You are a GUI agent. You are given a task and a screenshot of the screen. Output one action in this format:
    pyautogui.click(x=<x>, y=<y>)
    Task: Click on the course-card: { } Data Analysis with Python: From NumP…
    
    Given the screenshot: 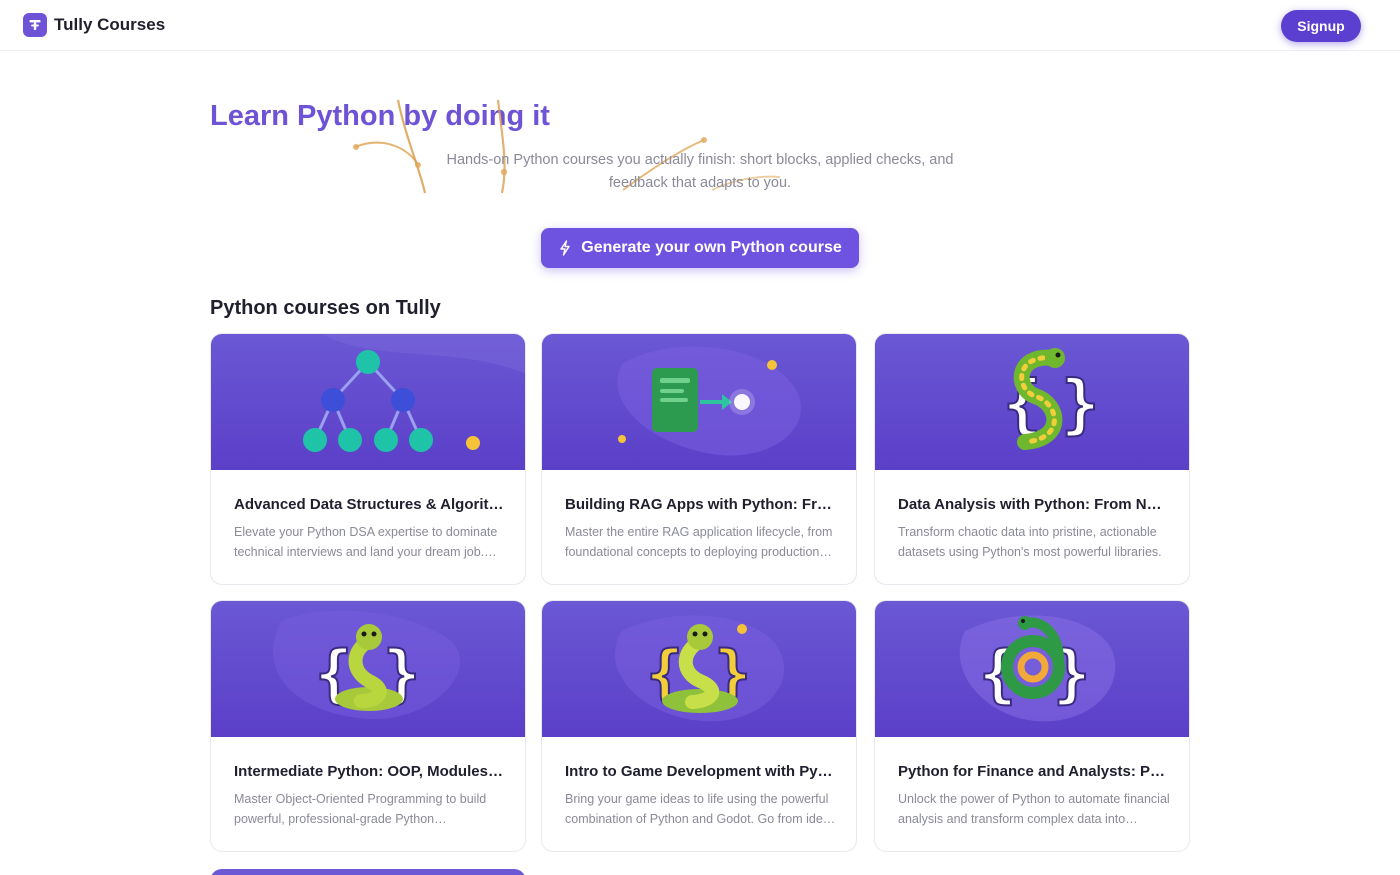 What is the action you would take?
    pyautogui.click(x=1032, y=459)
    